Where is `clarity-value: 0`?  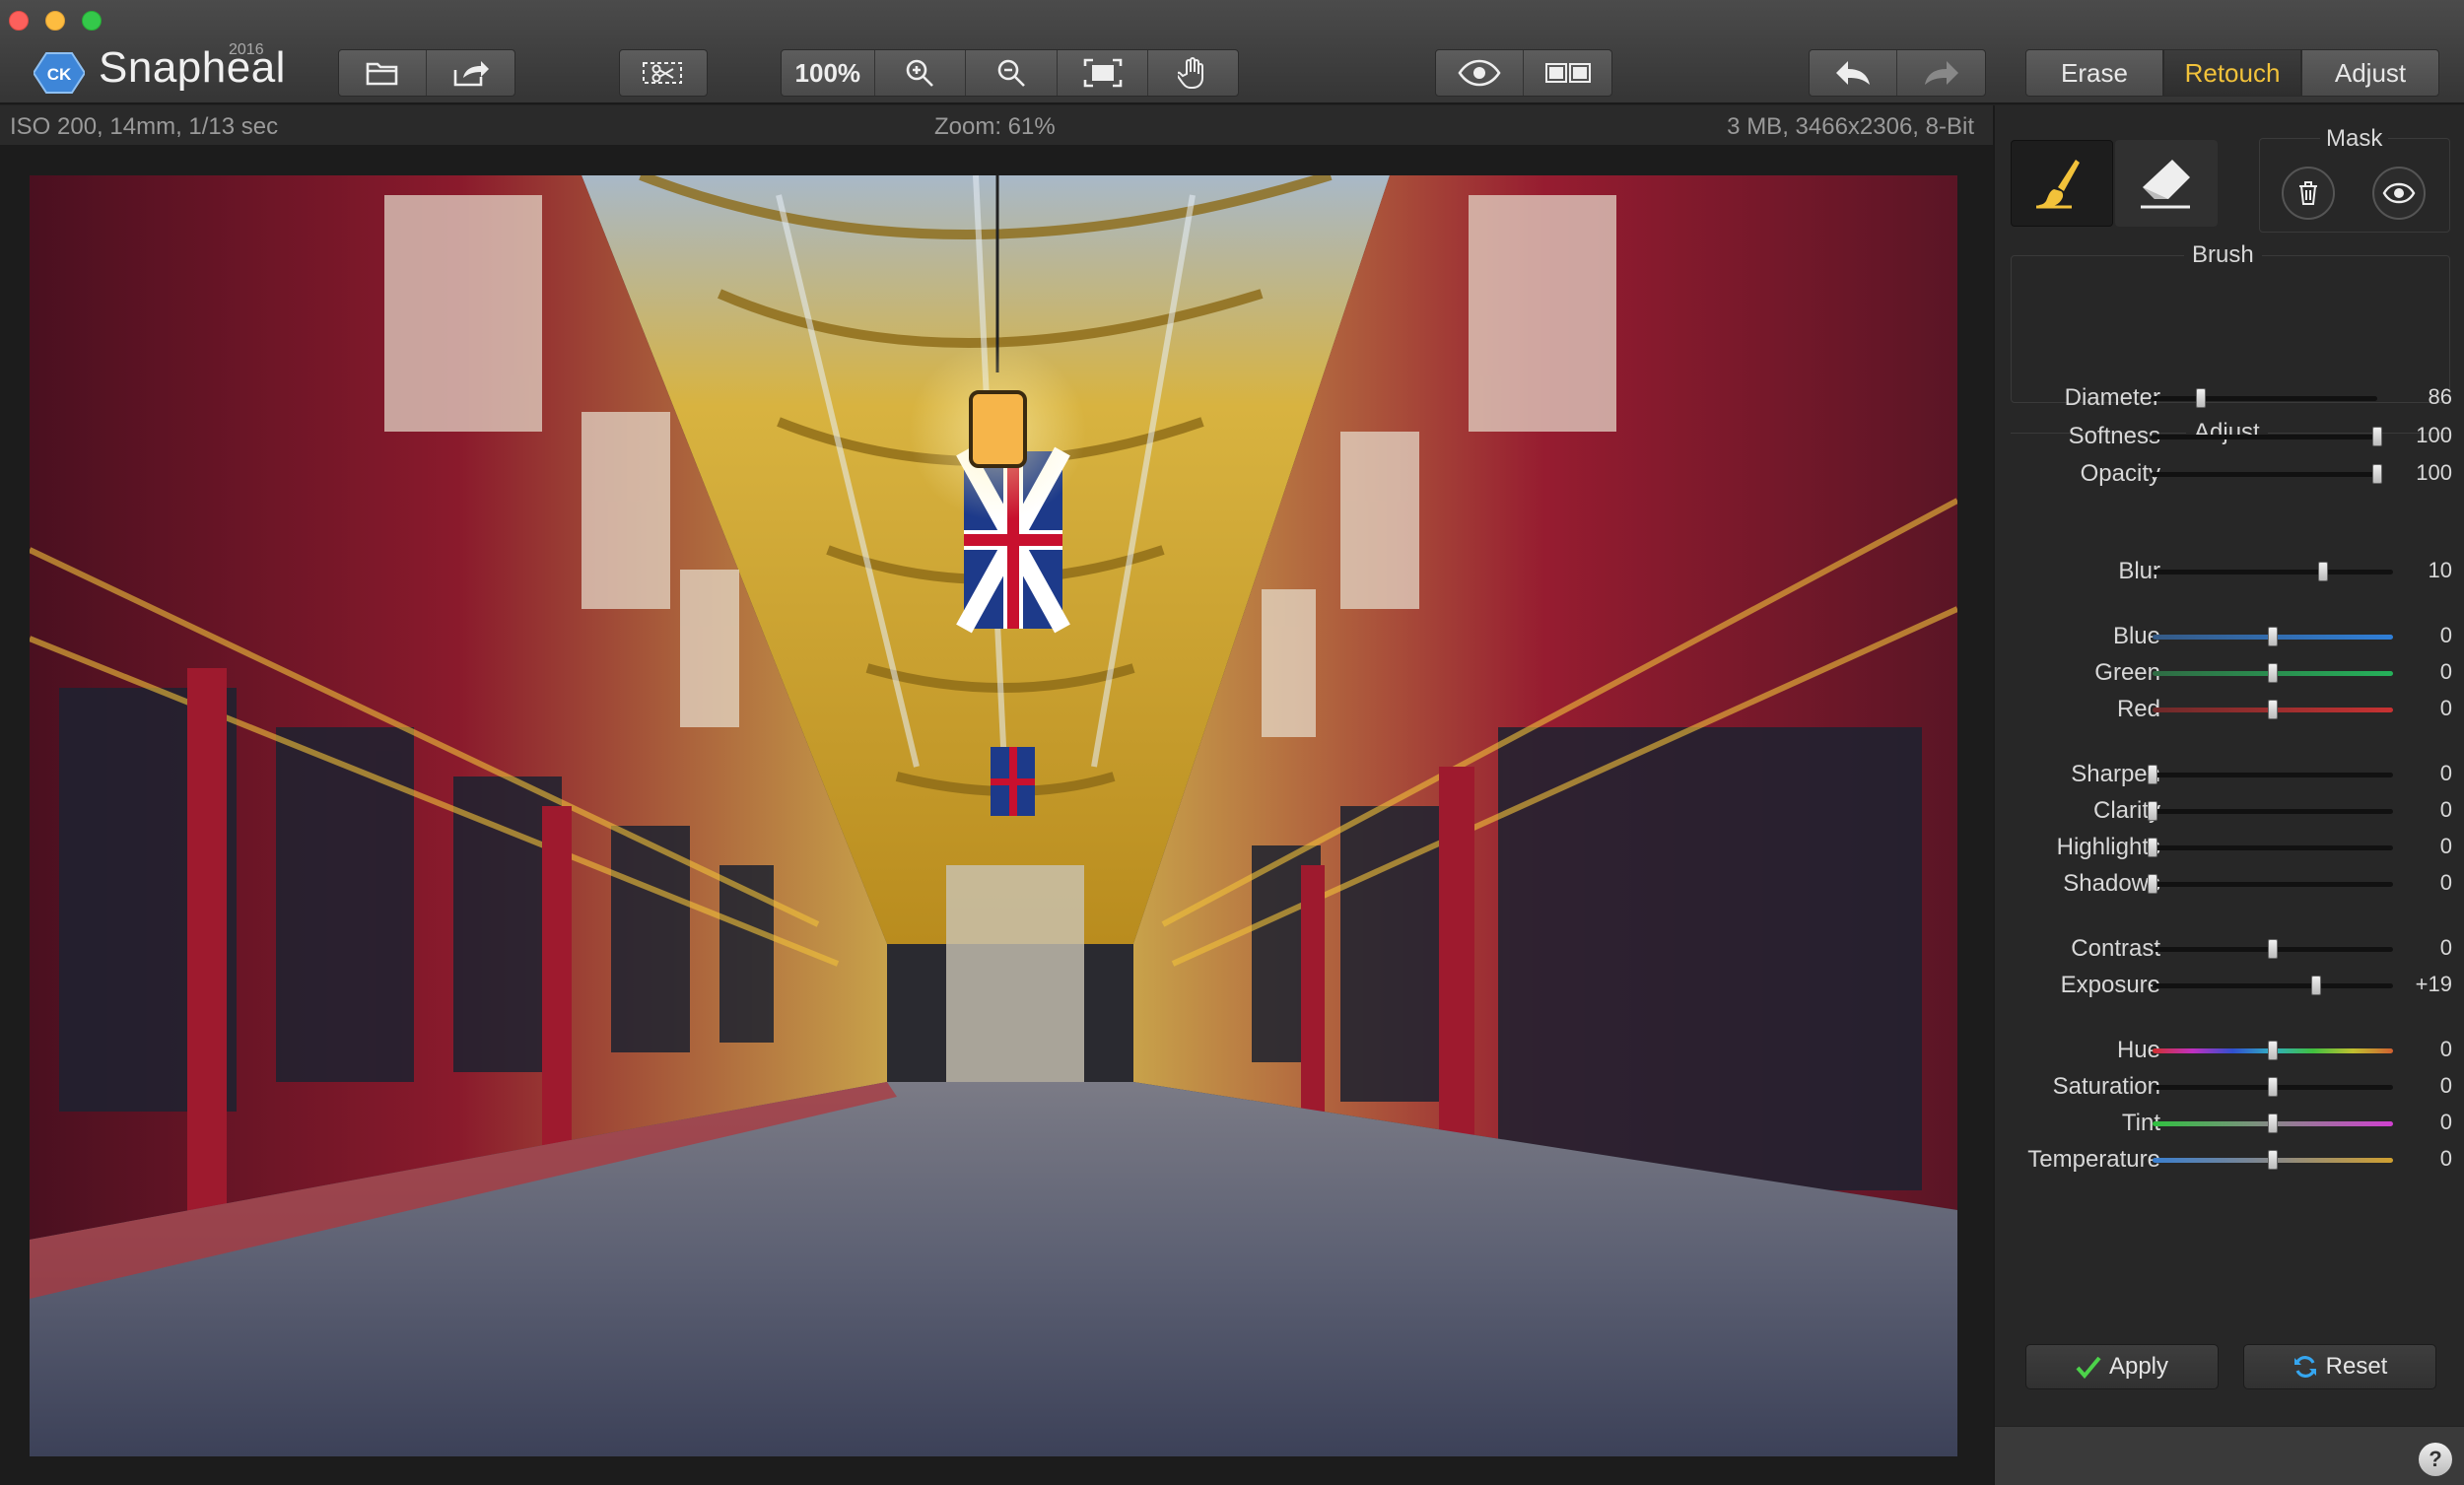 clarity-value: 0 is located at coordinates (2445, 809).